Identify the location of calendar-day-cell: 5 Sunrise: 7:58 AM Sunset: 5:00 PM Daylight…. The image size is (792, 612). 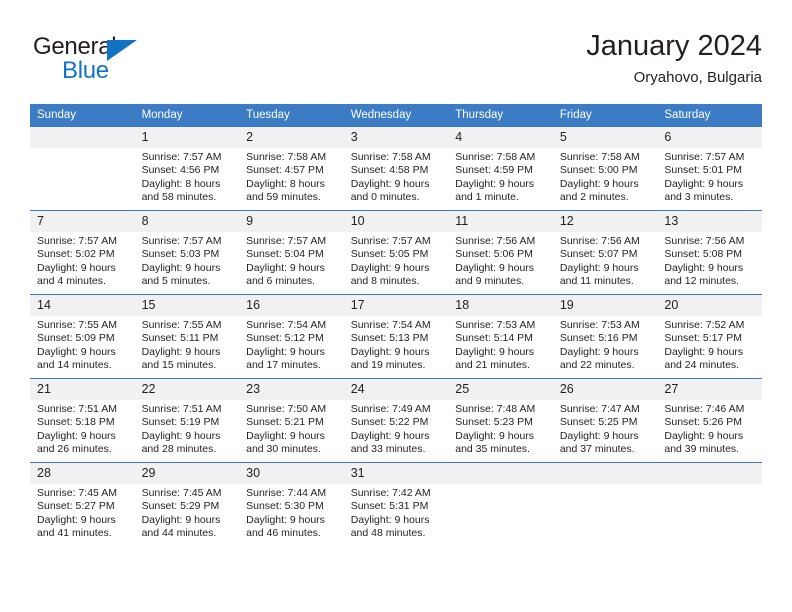
(605, 168).